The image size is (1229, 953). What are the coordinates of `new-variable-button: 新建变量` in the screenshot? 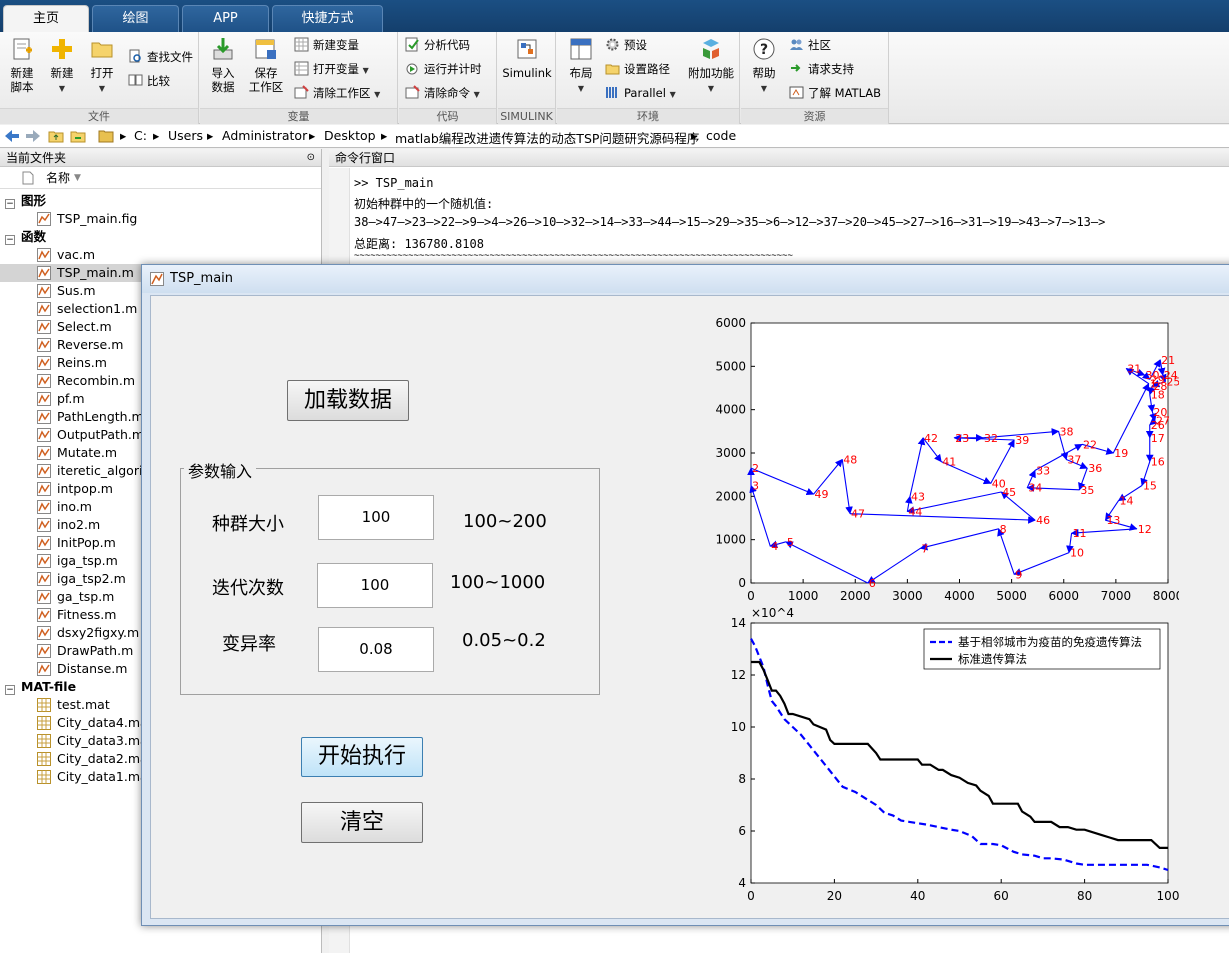 It's located at (326, 45).